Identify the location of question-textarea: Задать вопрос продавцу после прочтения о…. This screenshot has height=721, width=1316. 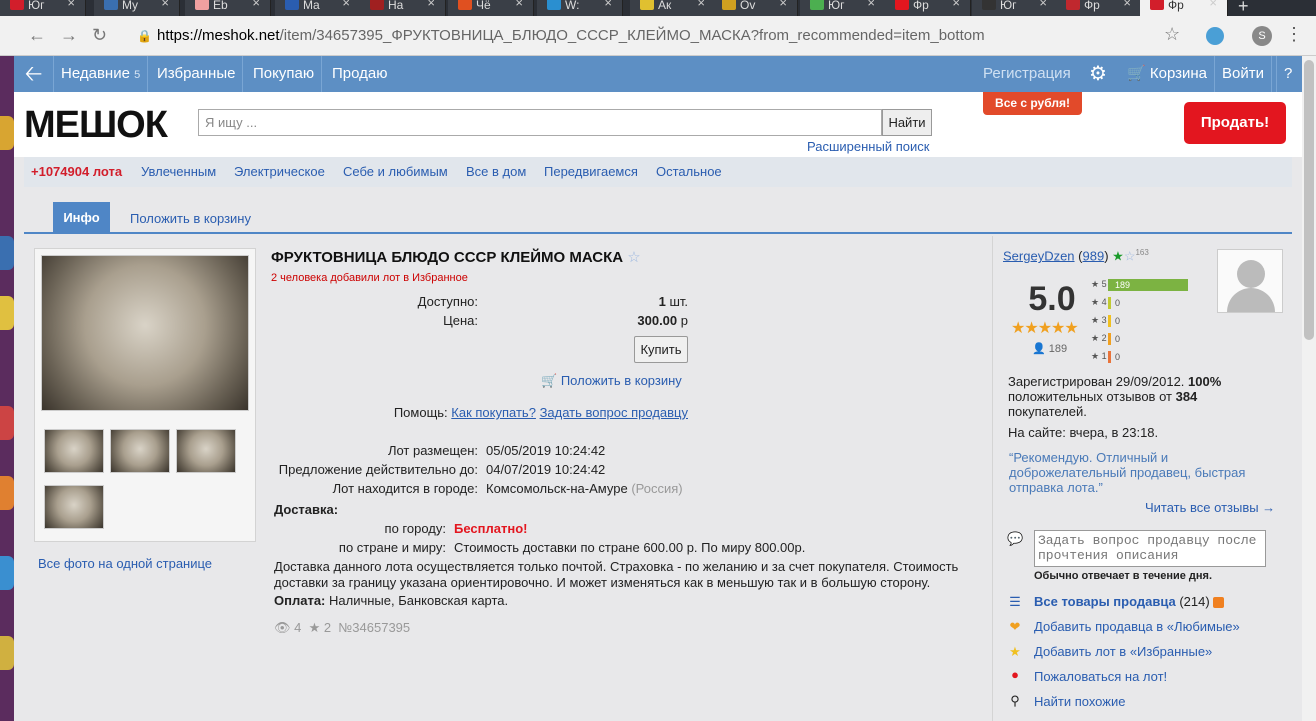
(1150, 548).